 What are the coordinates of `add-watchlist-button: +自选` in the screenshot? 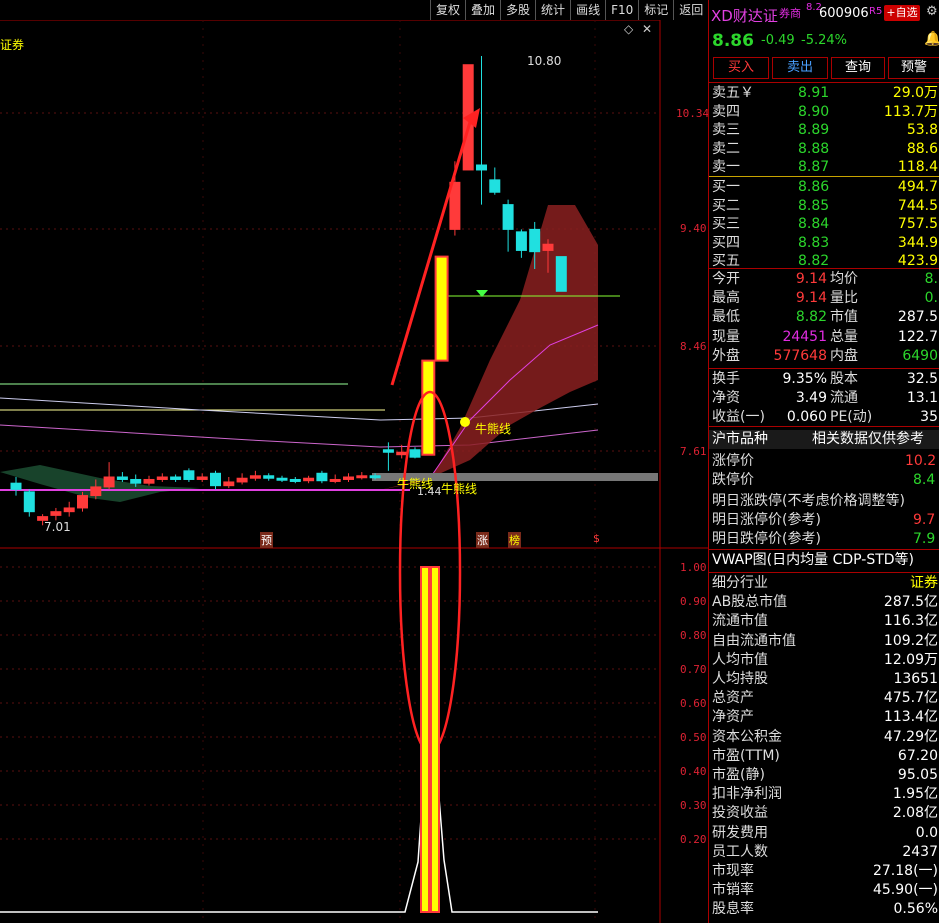 It's located at (902, 13).